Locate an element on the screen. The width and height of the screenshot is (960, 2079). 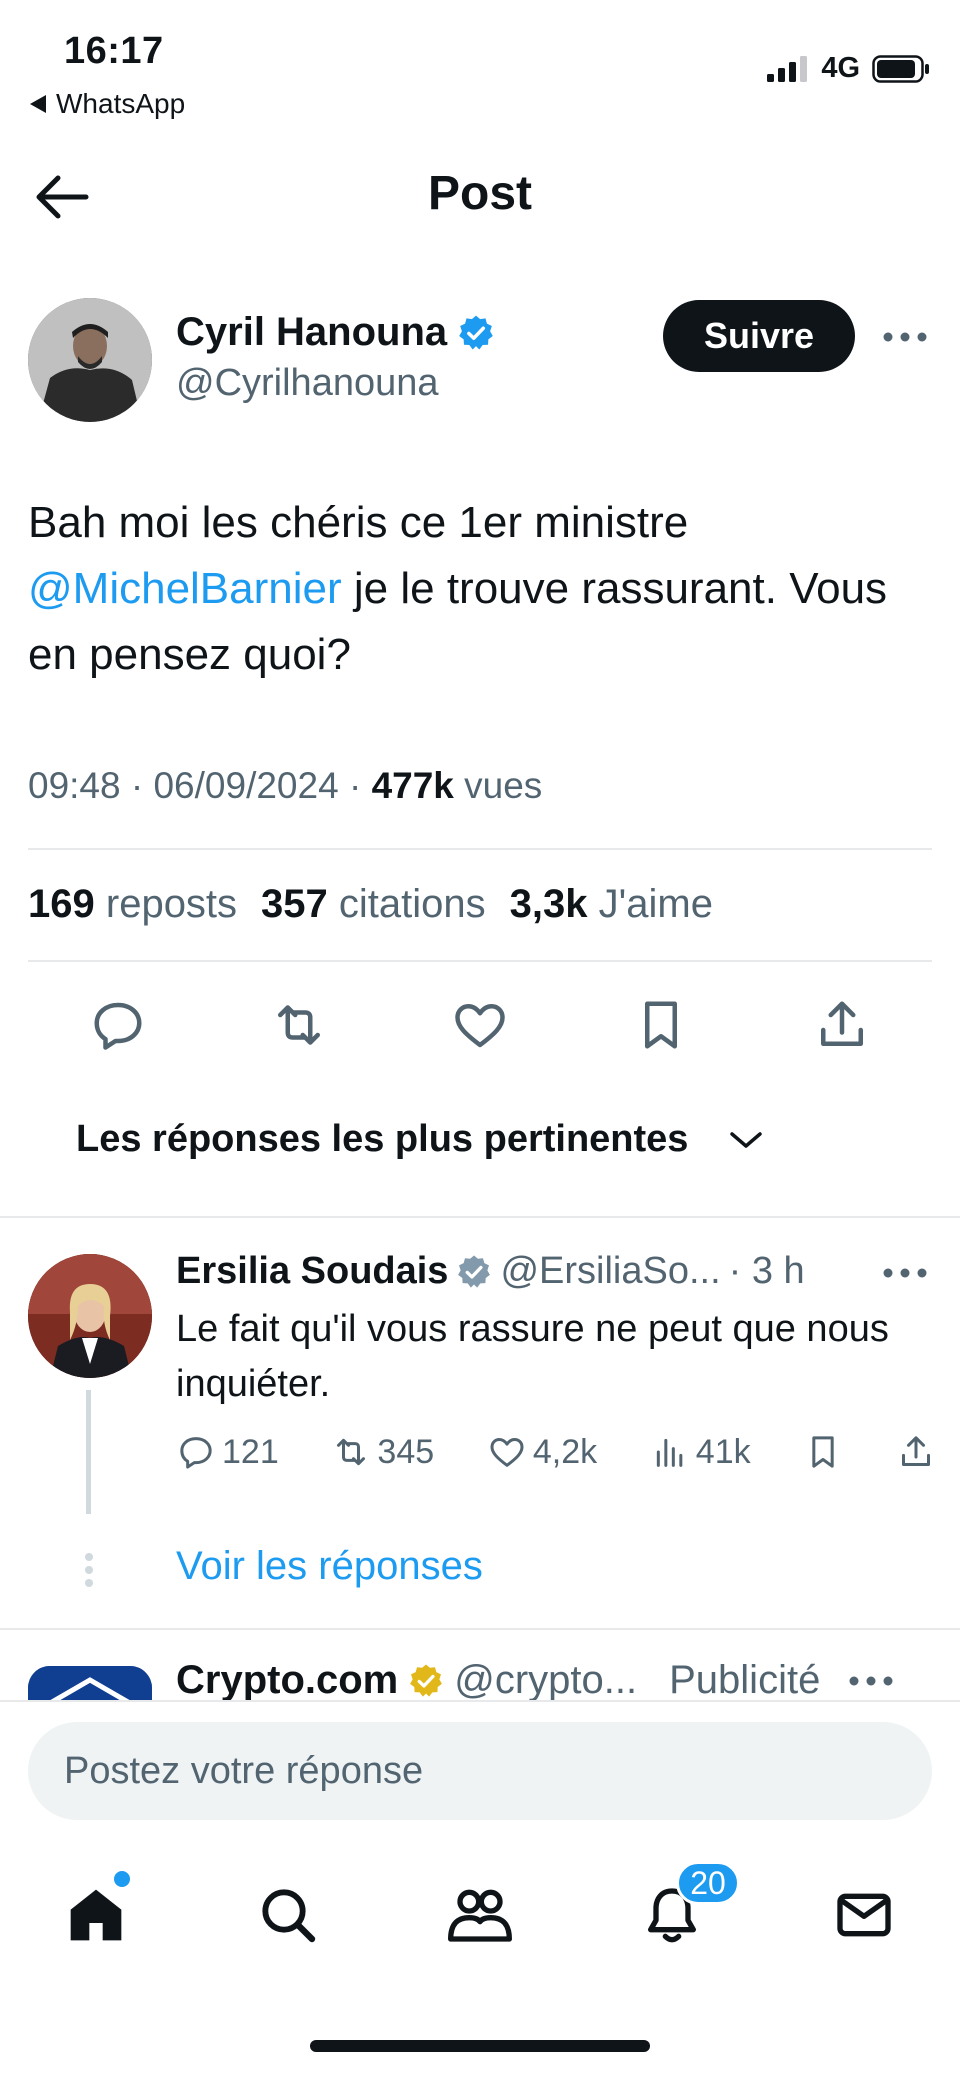
replies-sort-dropdown: Les réponses les plus pertinentes is located at coordinates (420, 1139).